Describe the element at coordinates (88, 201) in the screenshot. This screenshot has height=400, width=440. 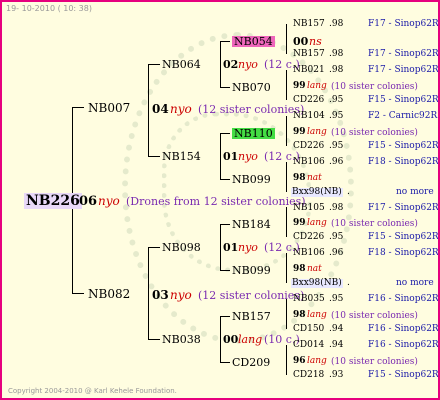
I see `root-gen: 06` at that location.